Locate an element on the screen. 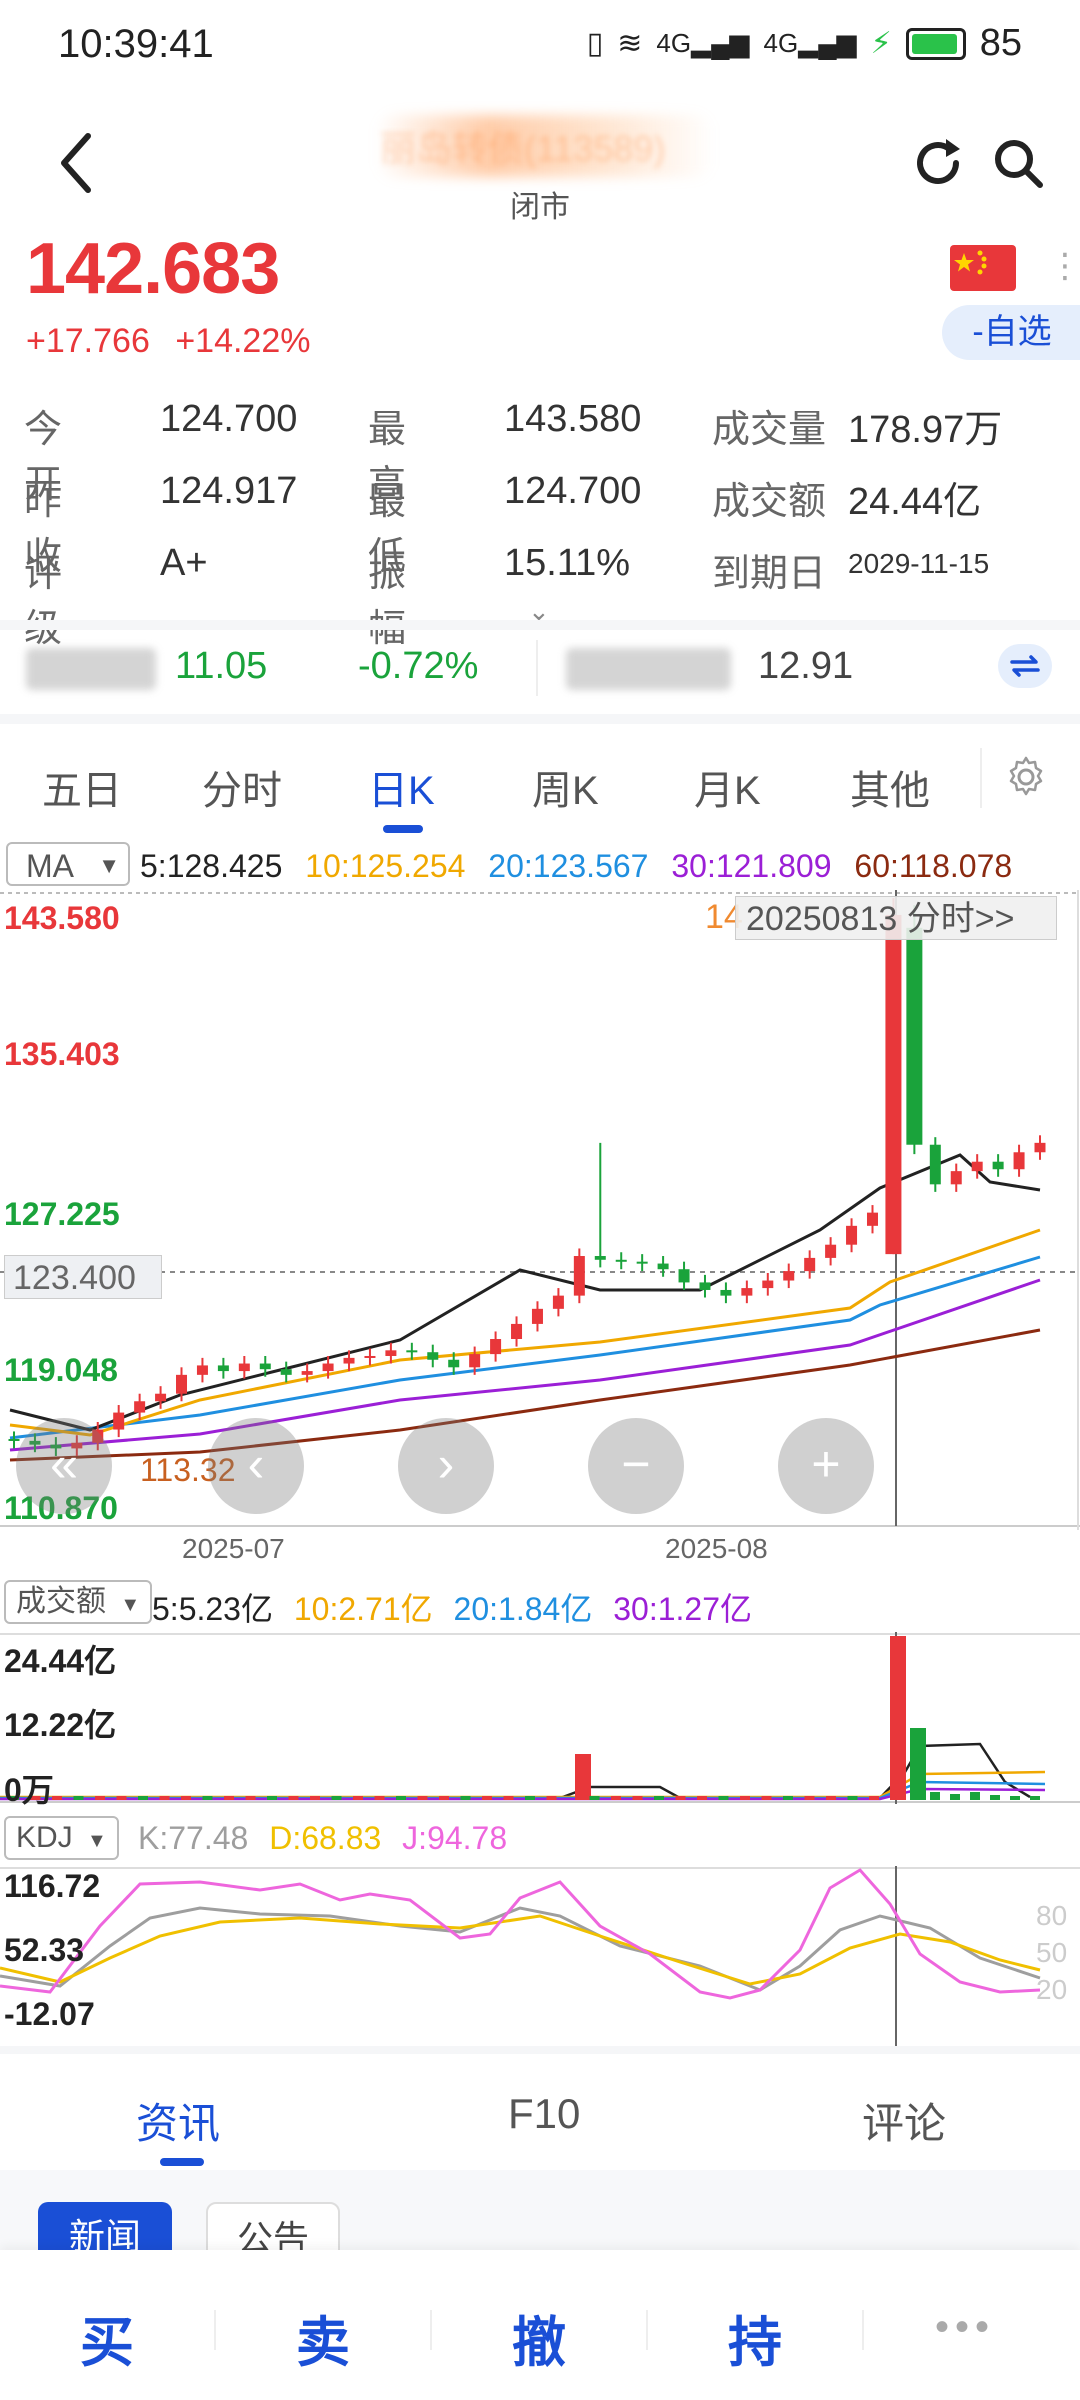 The width and height of the screenshot is (1080, 2400). maturity-value: 2029-11-15 is located at coordinates (919, 563).